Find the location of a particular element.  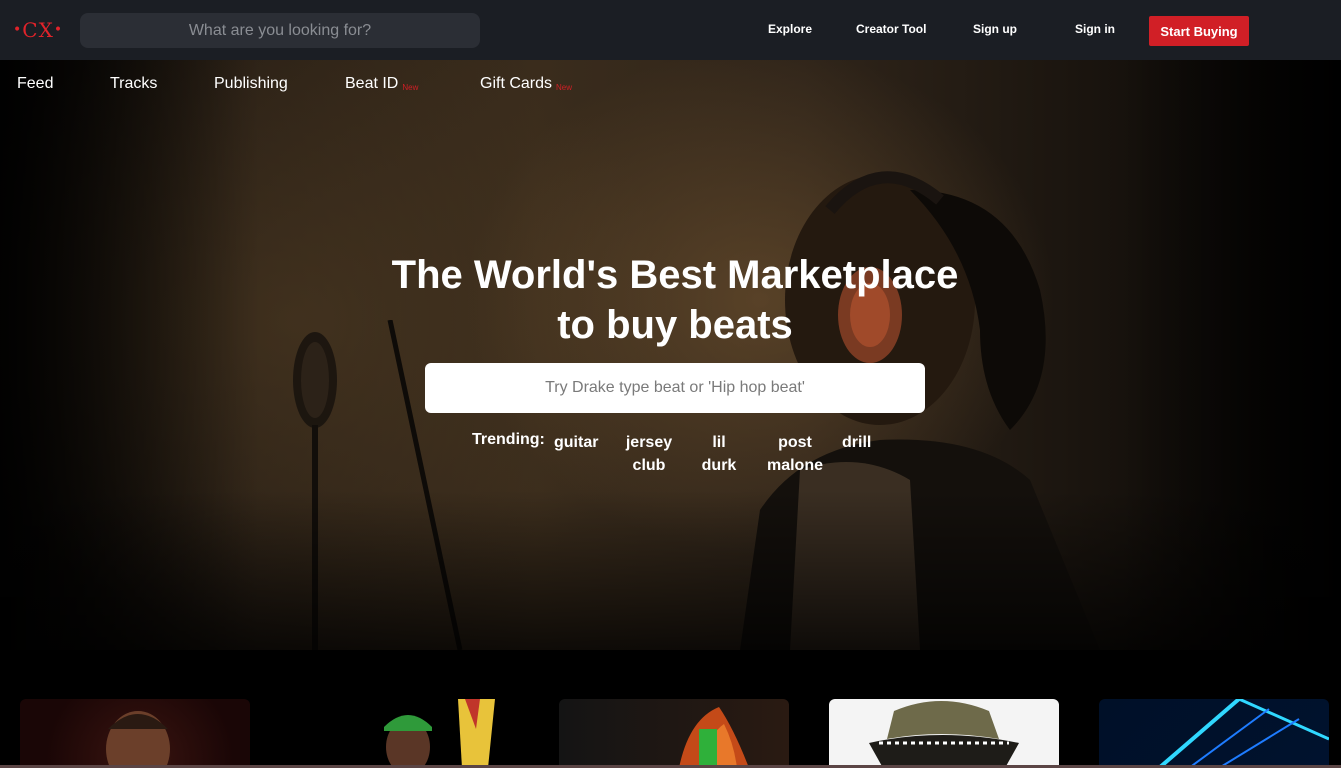

subnav-tracks-label: Tracks is located at coordinates (134, 83).